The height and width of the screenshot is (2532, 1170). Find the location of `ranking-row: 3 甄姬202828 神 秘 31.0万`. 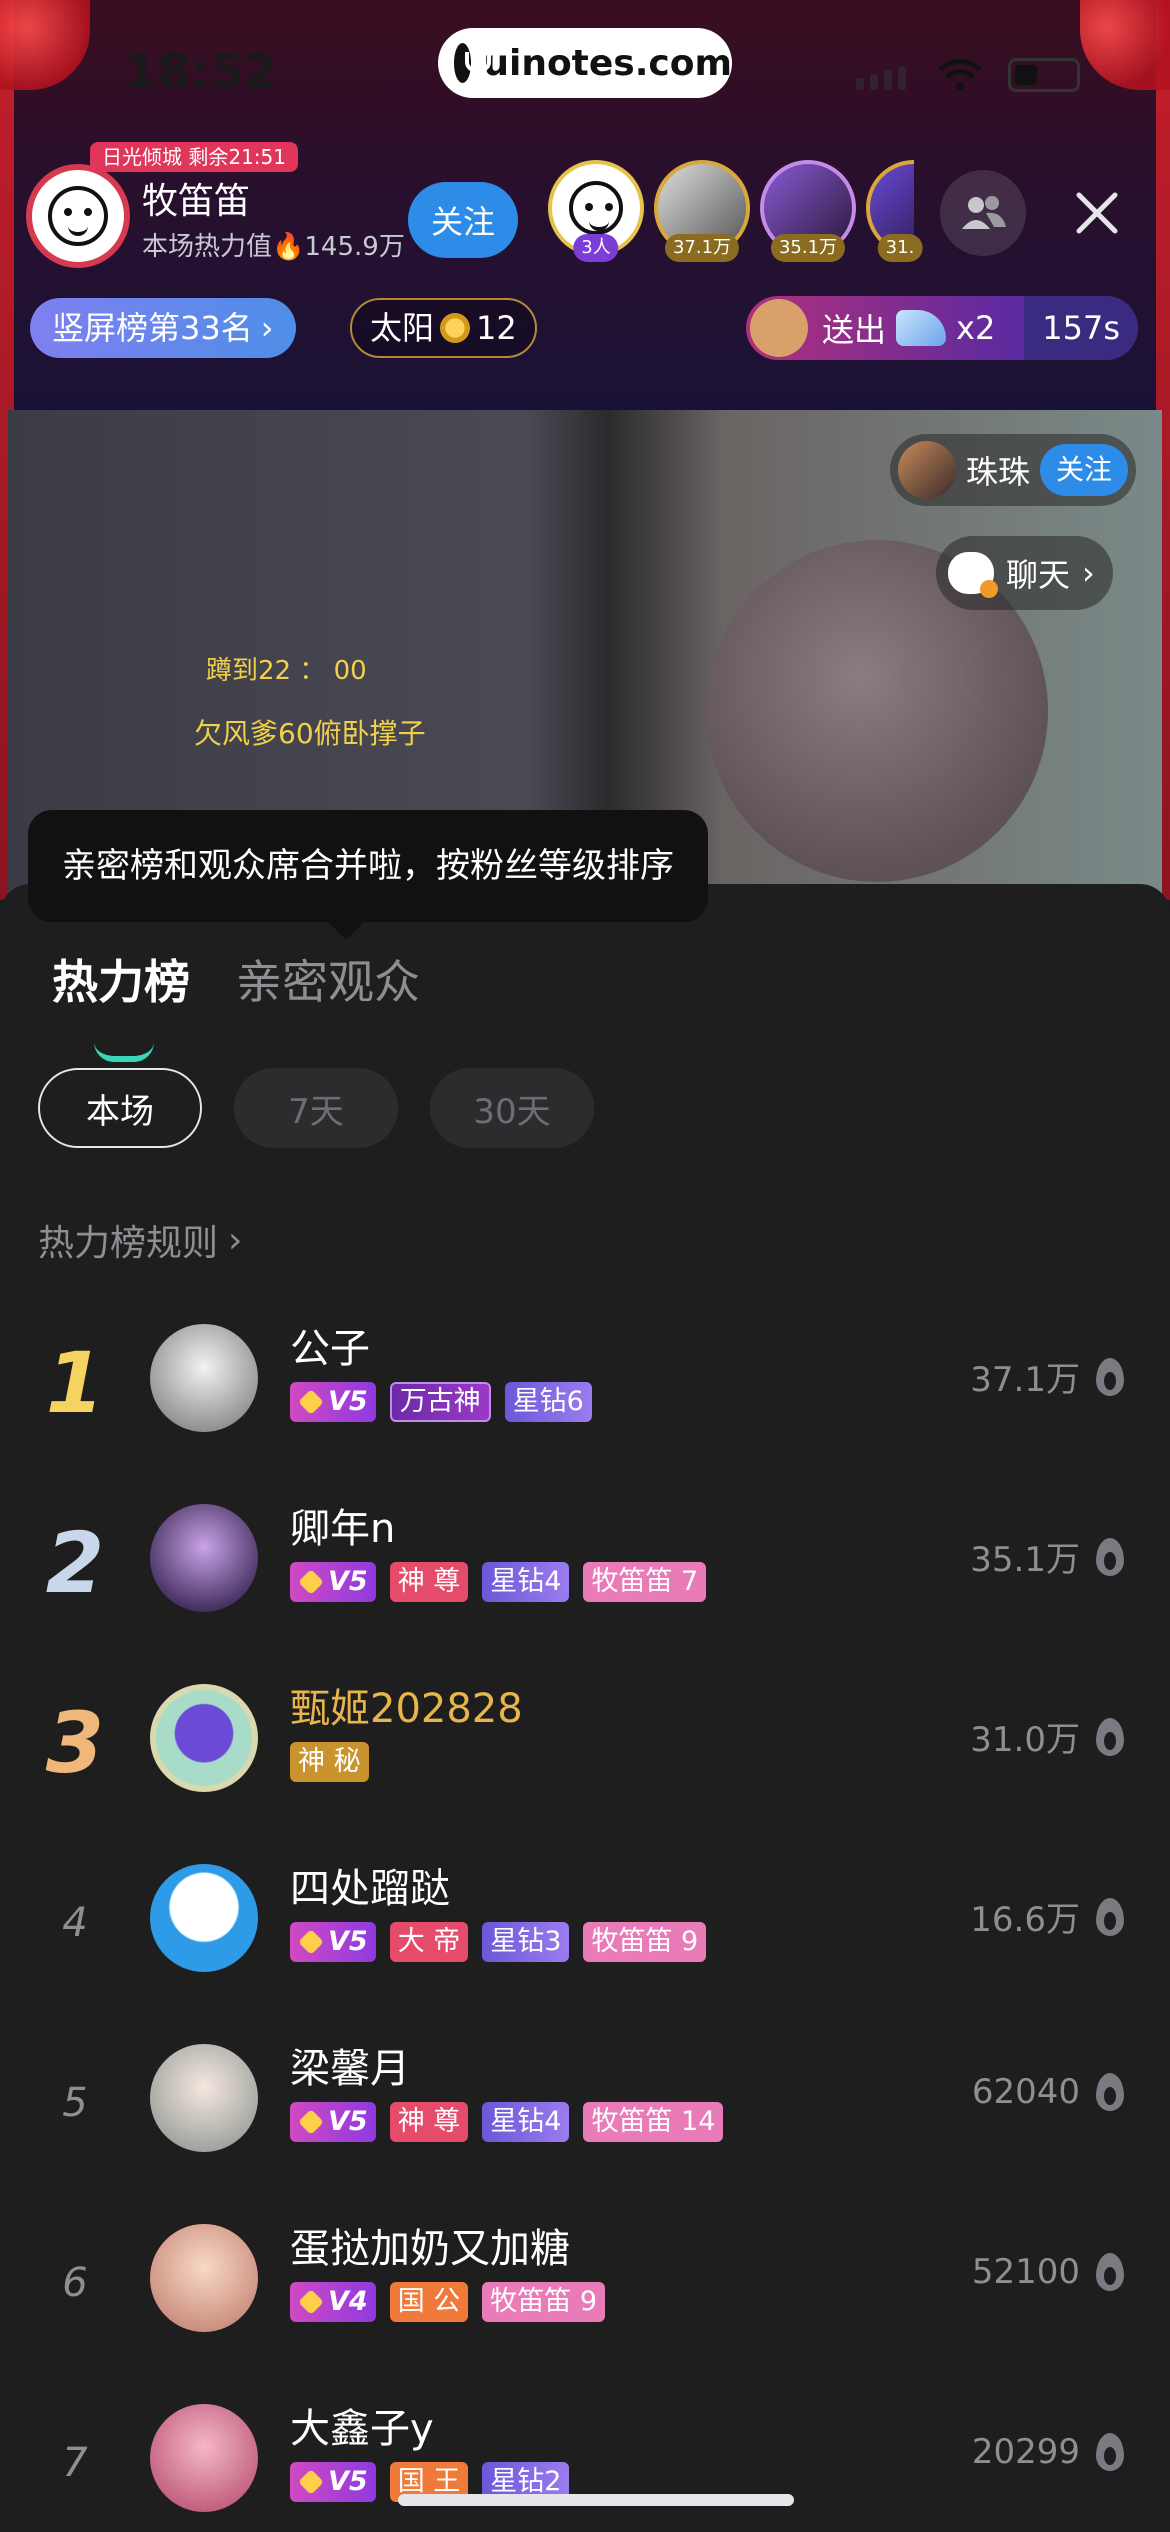

ranking-row: 3 甄姬202828 神 秘 31.0万 is located at coordinates (585, 1740).